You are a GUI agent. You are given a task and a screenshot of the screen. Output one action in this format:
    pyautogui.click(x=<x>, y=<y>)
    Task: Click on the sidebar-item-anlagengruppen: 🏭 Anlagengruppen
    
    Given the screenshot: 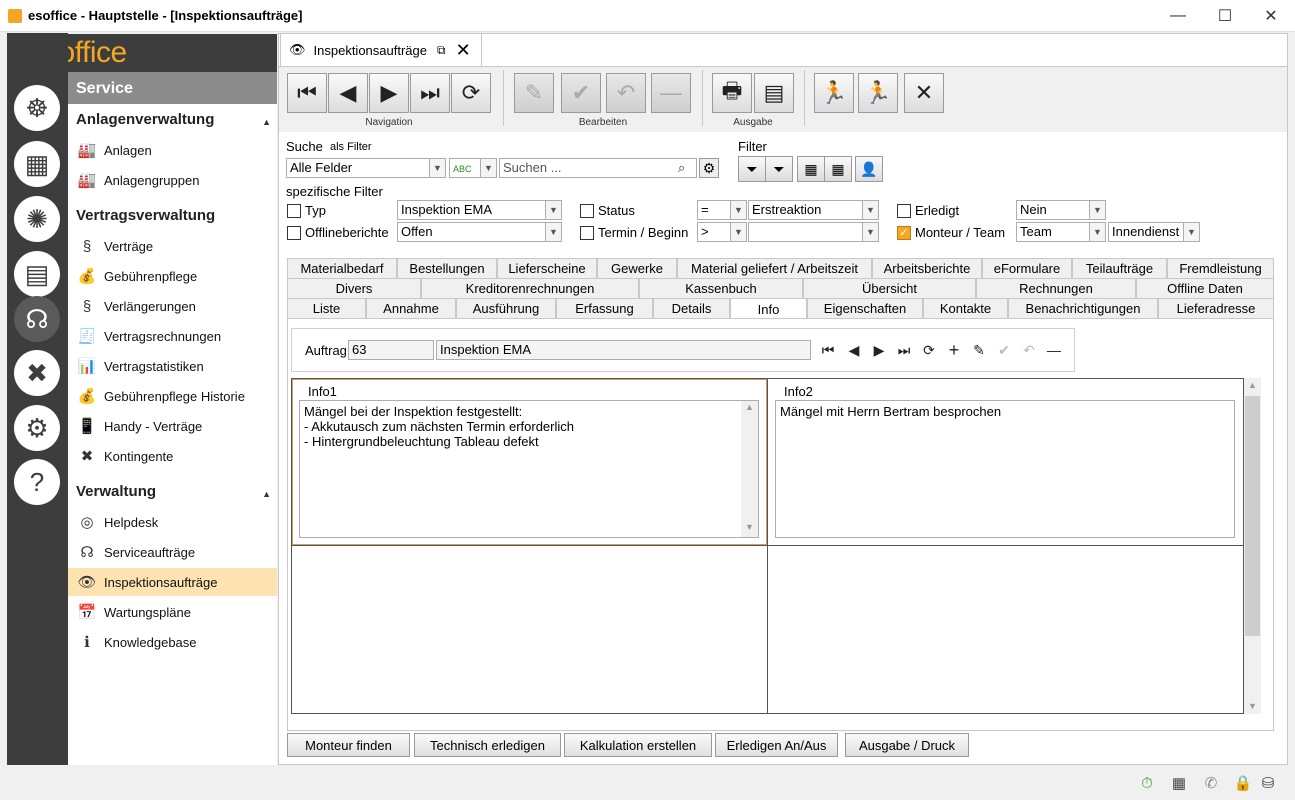 What is the action you would take?
    pyautogui.click(x=172, y=180)
    